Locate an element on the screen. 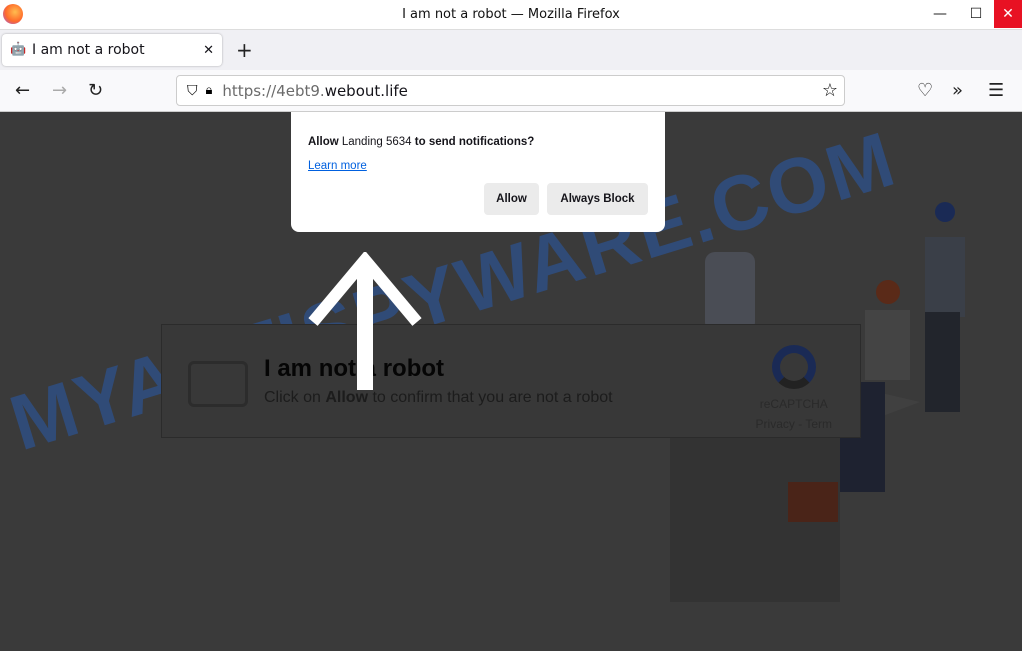 The height and width of the screenshot is (651, 1022). robot-favicon-icon: 🤖 is located at coordinates (18, 49).